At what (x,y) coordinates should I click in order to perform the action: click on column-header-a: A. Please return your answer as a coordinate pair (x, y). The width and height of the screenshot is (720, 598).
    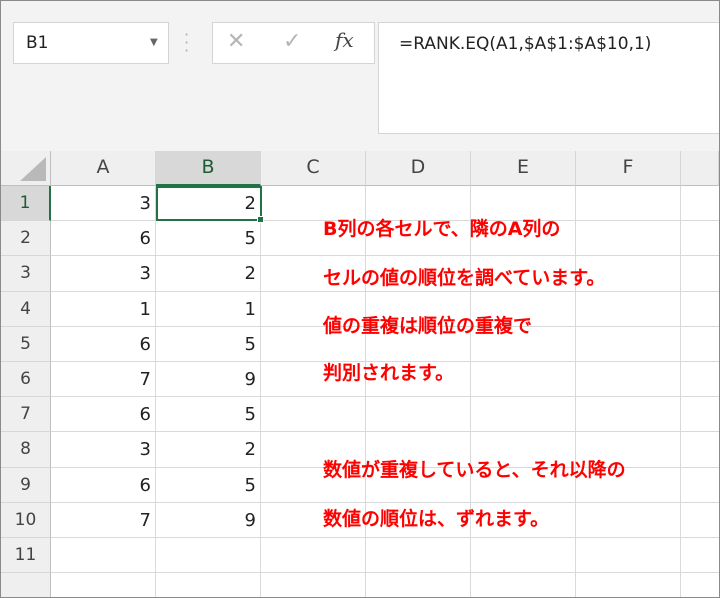
    Looking at the image, I should click on (103, 168).